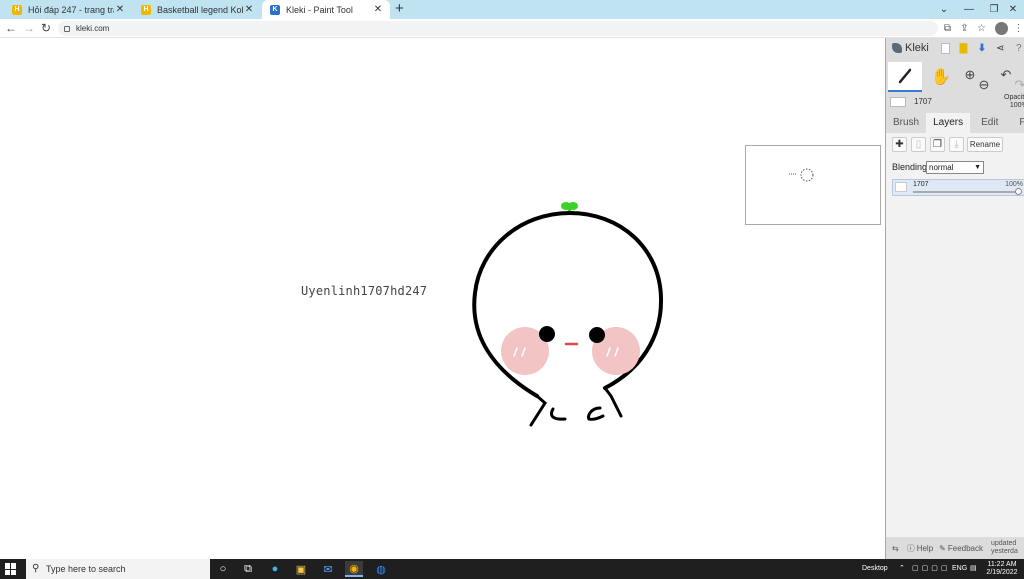 Image resolution: width=1024 pixels, height=579 pixels. What do you see at coordinates (71, 9) in the screenshot?
I see `tab-title: Hỏi đáp 247 - trang tra loi` at bounding box center [71, 9].